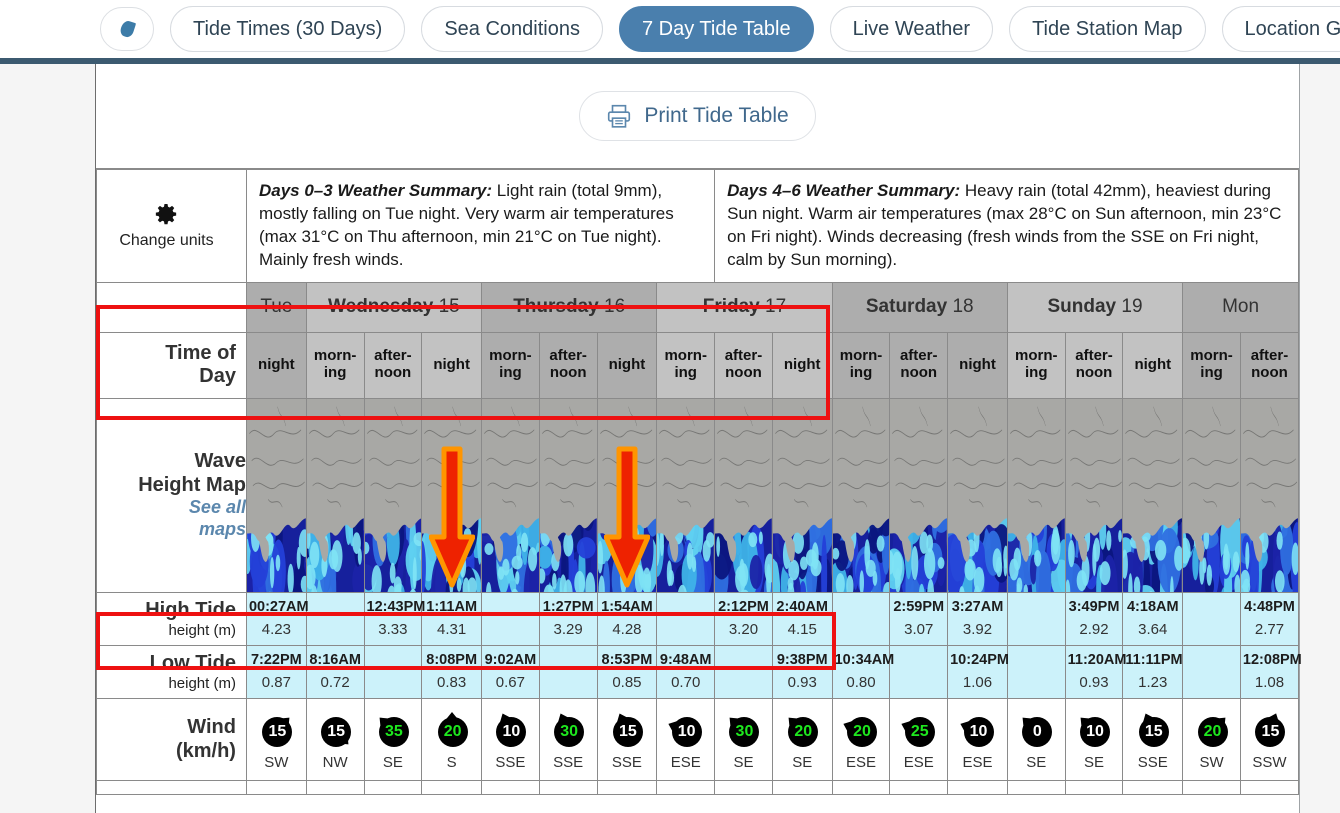  I want to click on wind-badge: 10, so click(510, 731).